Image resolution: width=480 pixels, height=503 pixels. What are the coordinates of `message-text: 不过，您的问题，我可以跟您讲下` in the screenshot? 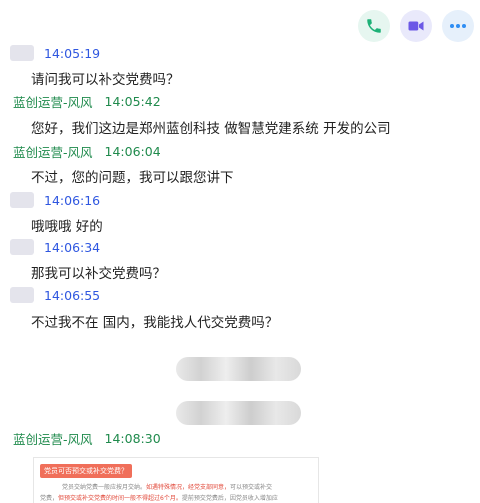 It's located at (132, 178).